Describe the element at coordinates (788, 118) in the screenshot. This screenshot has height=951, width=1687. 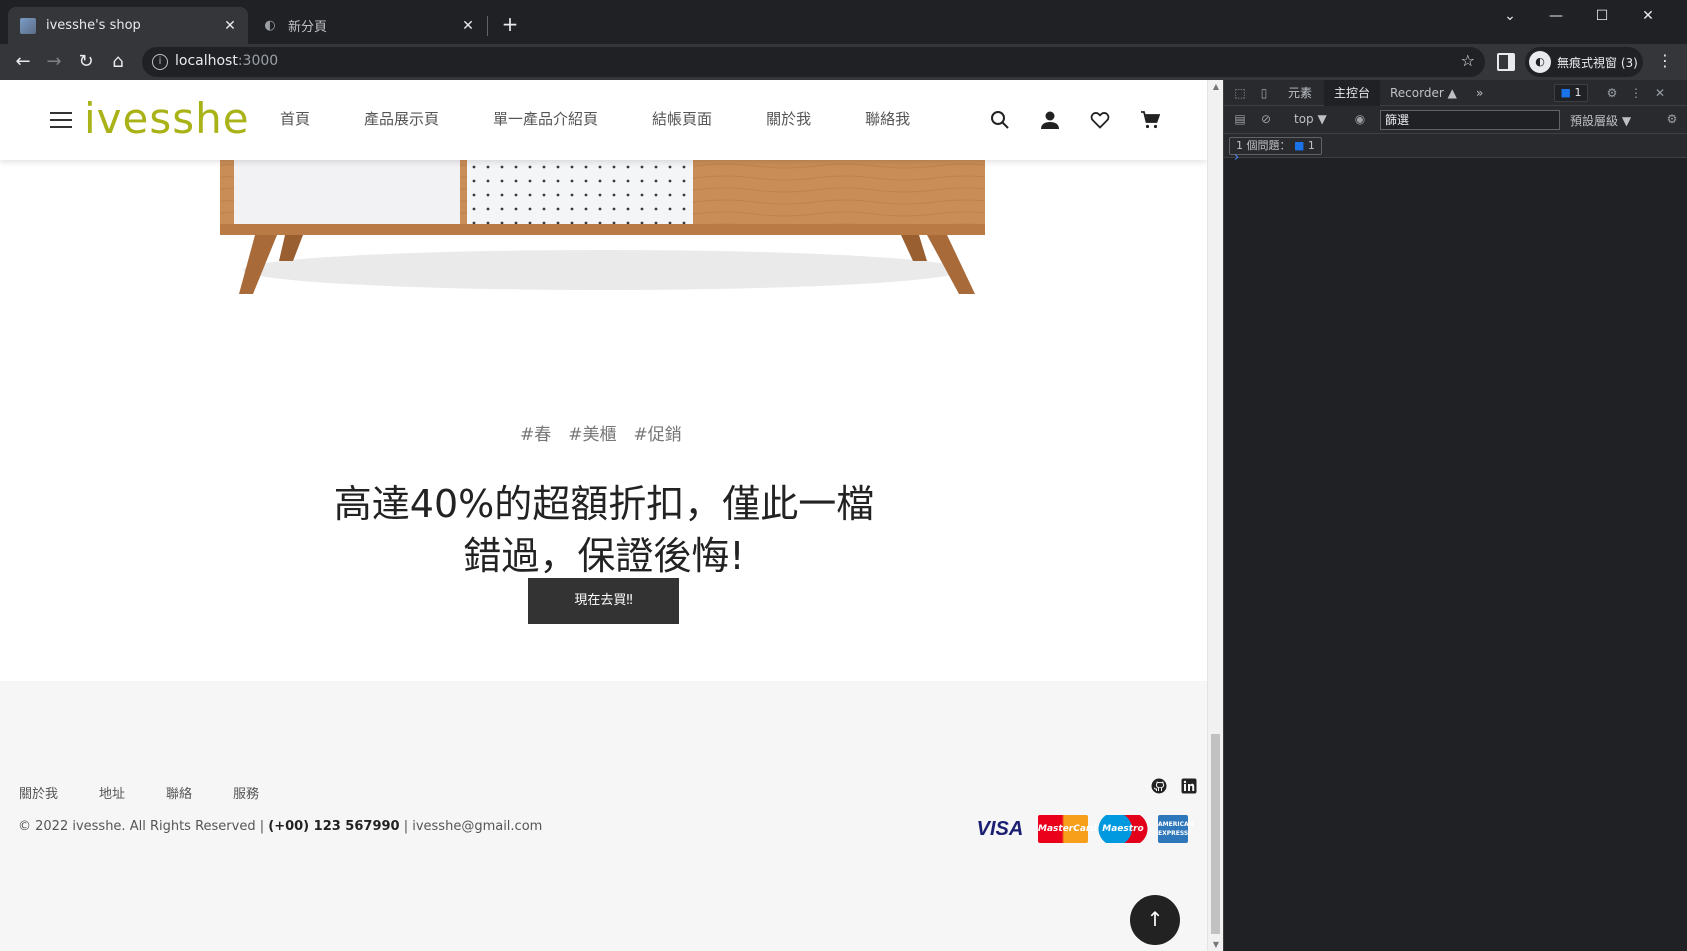
I see `nav-about: 關於我` at that location.